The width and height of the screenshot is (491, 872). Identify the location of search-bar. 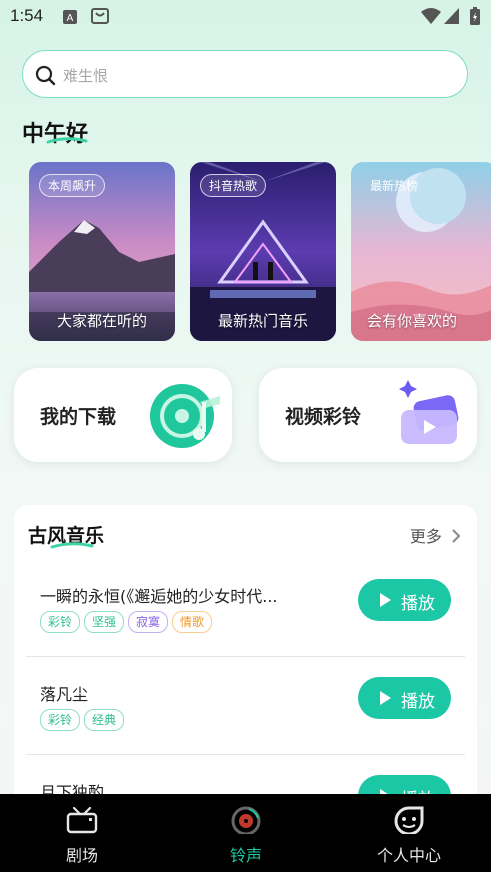
(245, 74).